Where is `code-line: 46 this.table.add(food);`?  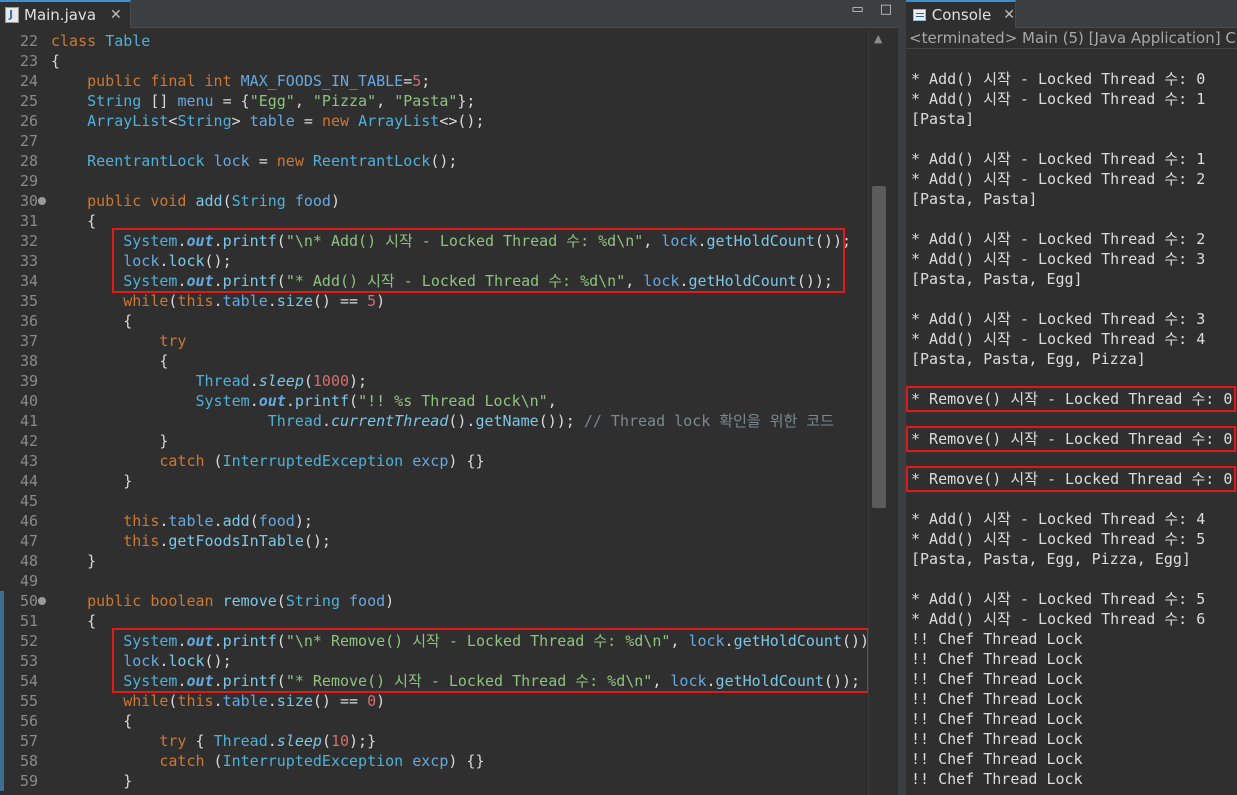 code-line: 46 this.table.add(food); is located at coordinates (434, 521).